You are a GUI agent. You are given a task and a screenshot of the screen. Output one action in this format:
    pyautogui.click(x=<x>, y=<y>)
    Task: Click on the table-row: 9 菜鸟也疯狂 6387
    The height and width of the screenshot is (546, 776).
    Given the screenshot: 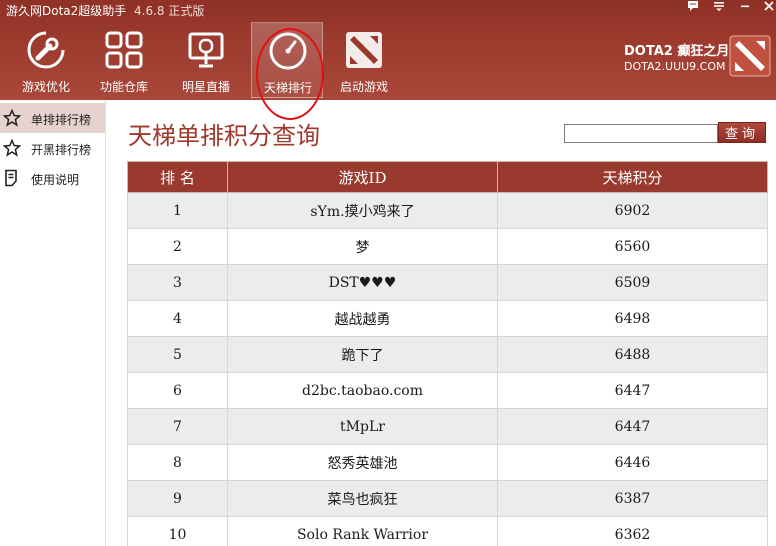 What is the action you would take?
    pyautogui.click(x=447, y=498)
    